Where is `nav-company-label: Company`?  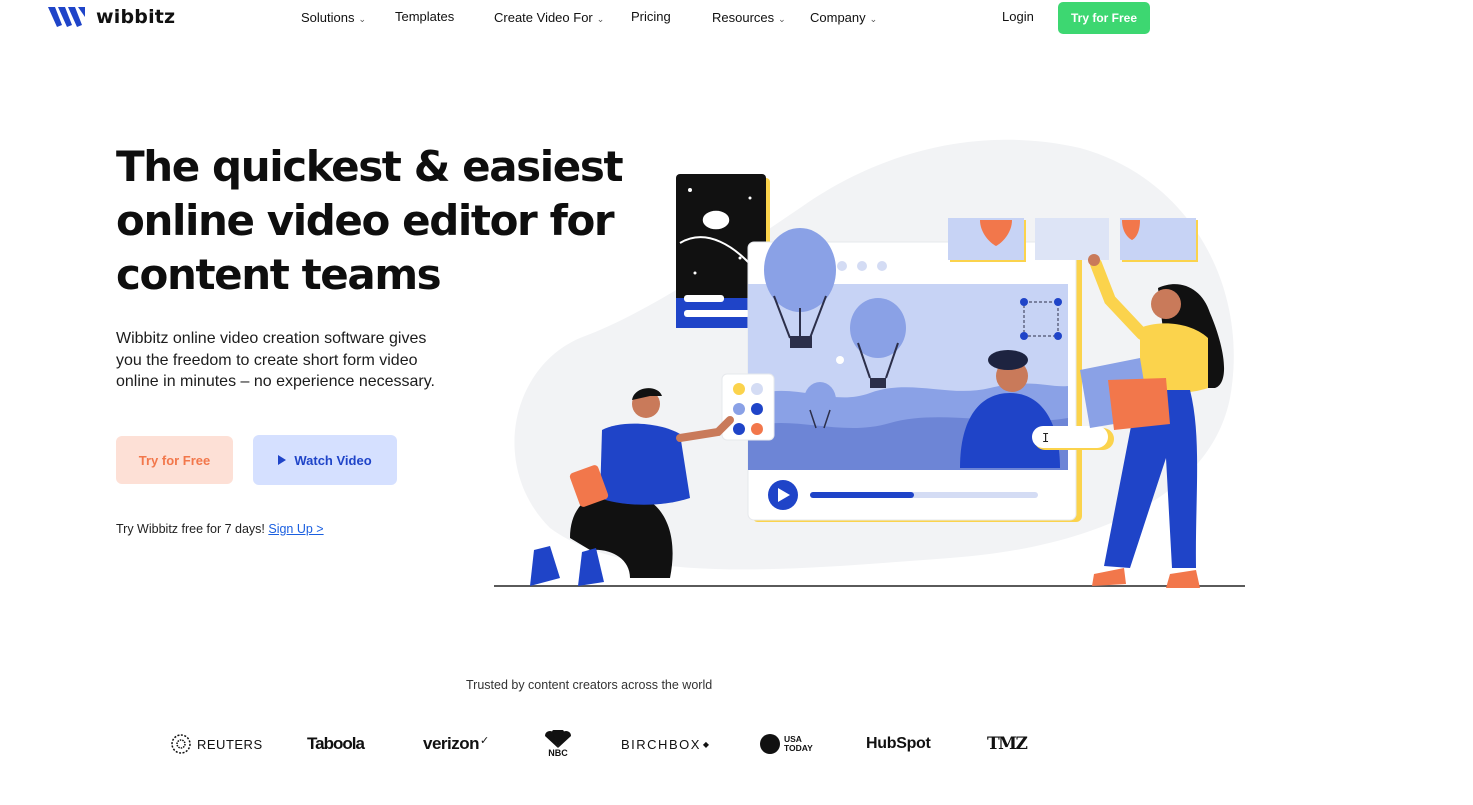
nav-company-label: Company is located at coordinates (838, 17).